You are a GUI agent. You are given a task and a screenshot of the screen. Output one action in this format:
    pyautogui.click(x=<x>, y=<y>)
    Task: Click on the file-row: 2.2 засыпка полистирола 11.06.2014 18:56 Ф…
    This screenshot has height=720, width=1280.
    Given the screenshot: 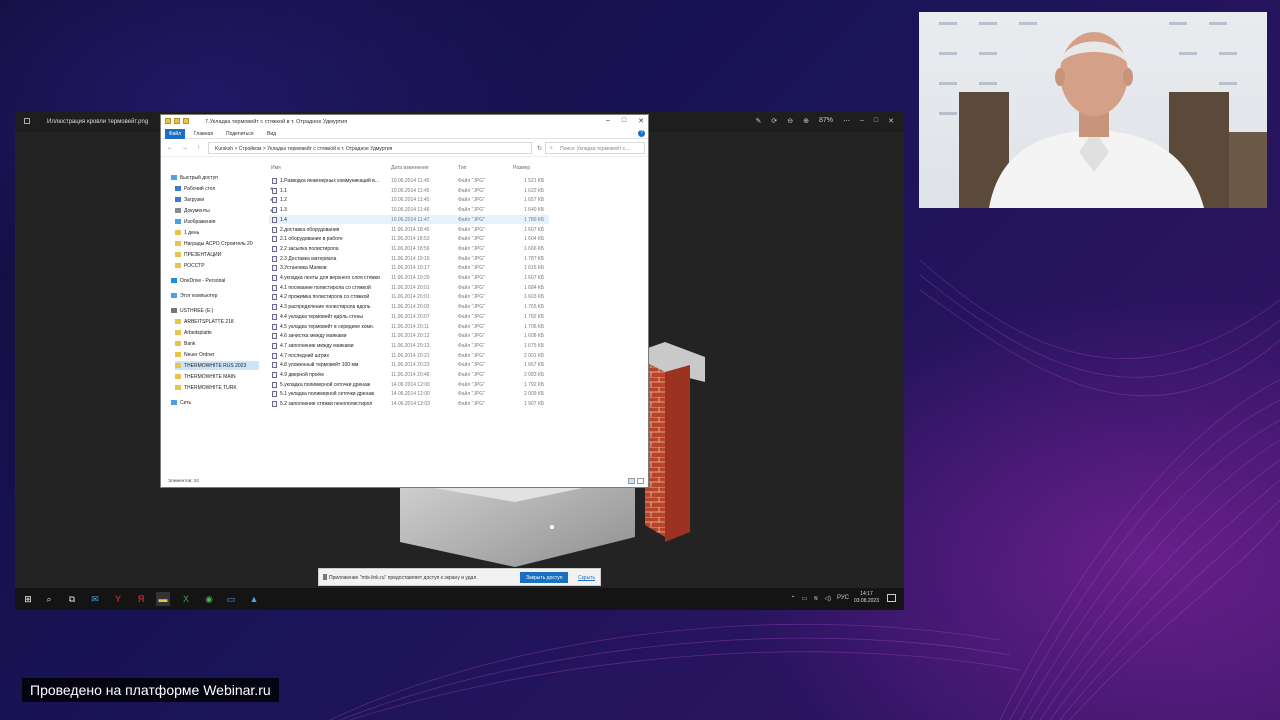 What is the action you would take?
    pyautogui.click(x=409, y=249)
    